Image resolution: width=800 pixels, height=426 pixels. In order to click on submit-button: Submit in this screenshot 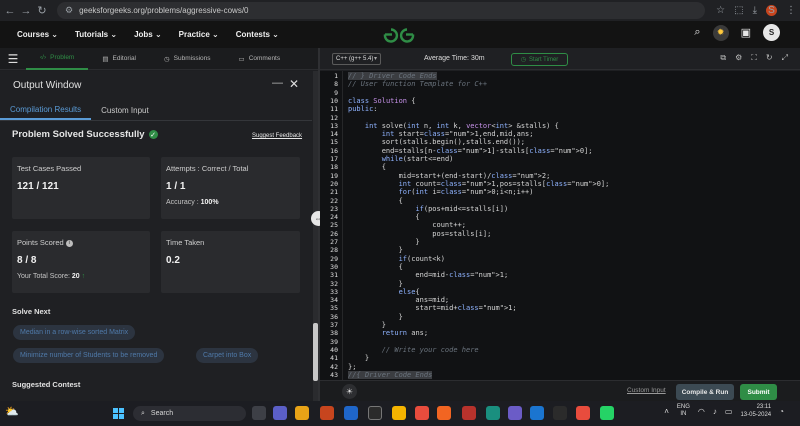, I will do `click(758, 392)`.